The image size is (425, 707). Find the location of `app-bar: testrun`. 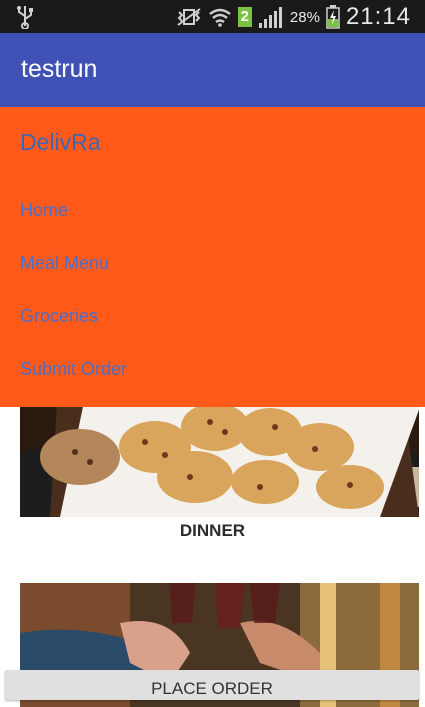

app-bar: testrun is located at coordinates (212, 70).